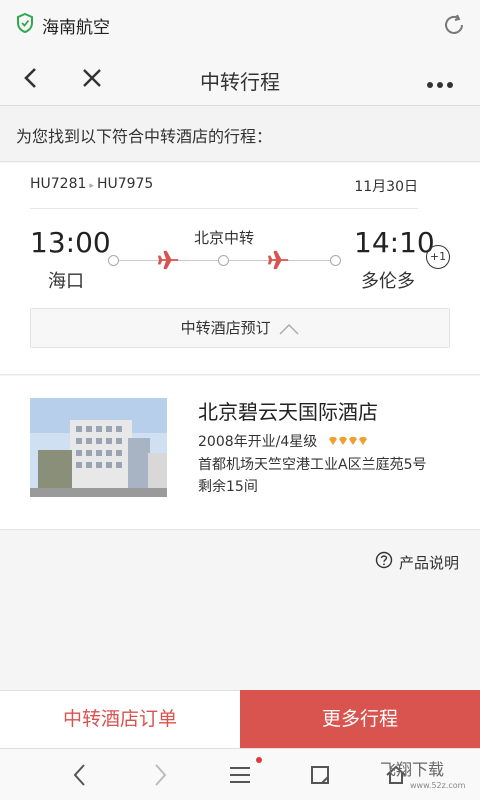  Describe the element at coordinates (259, 760) in the screenshot. I see `notification-dot` at that location.